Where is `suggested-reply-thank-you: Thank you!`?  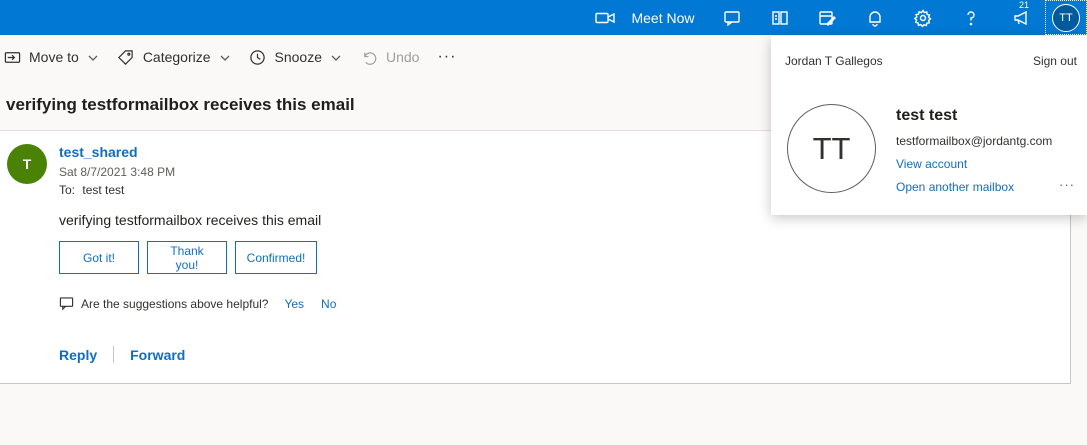
suggested-reply-thank-you: Thank you! is located at coordinates (187, 257).